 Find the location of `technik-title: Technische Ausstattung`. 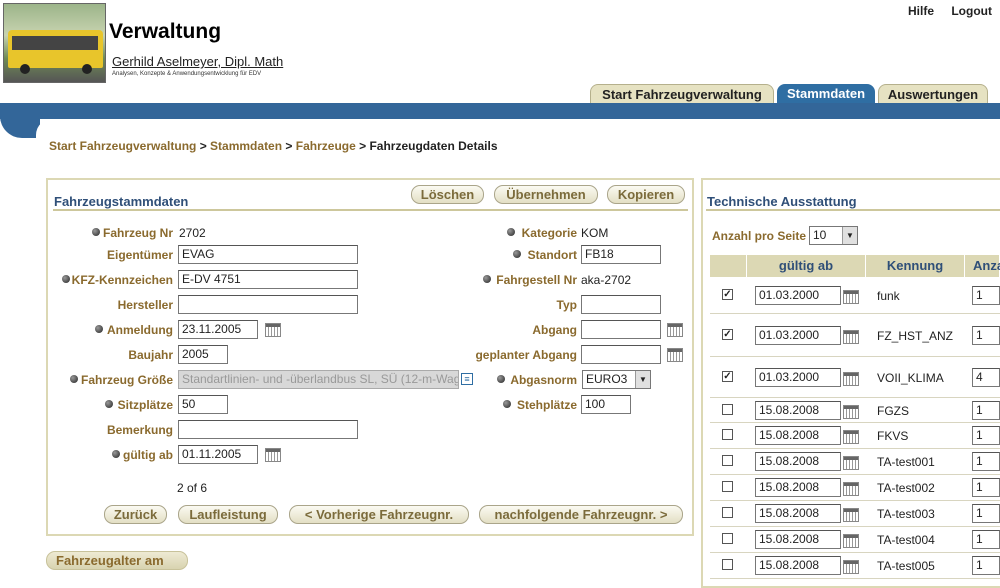

technik-title: Technische Ausstattung is located at coordinates (782, 201).